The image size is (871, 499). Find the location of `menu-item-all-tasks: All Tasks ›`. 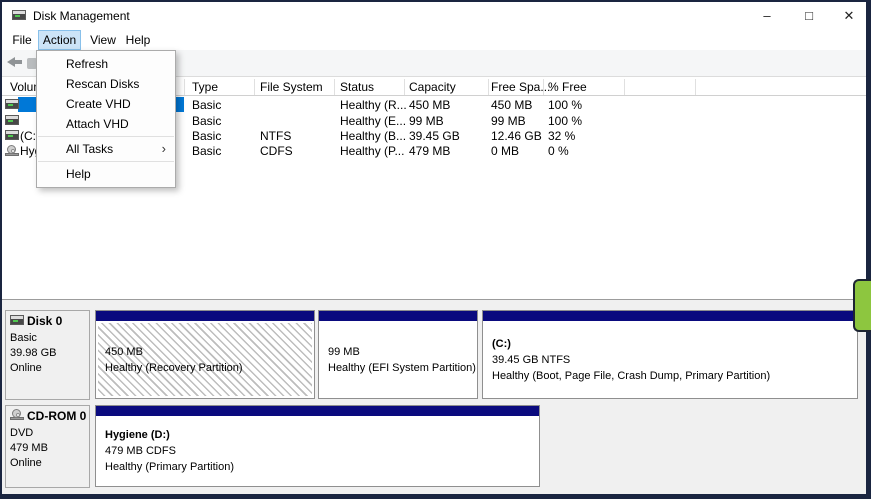

menu-item-all-tasks: All Tasks › is located at coordinates (106, 149).